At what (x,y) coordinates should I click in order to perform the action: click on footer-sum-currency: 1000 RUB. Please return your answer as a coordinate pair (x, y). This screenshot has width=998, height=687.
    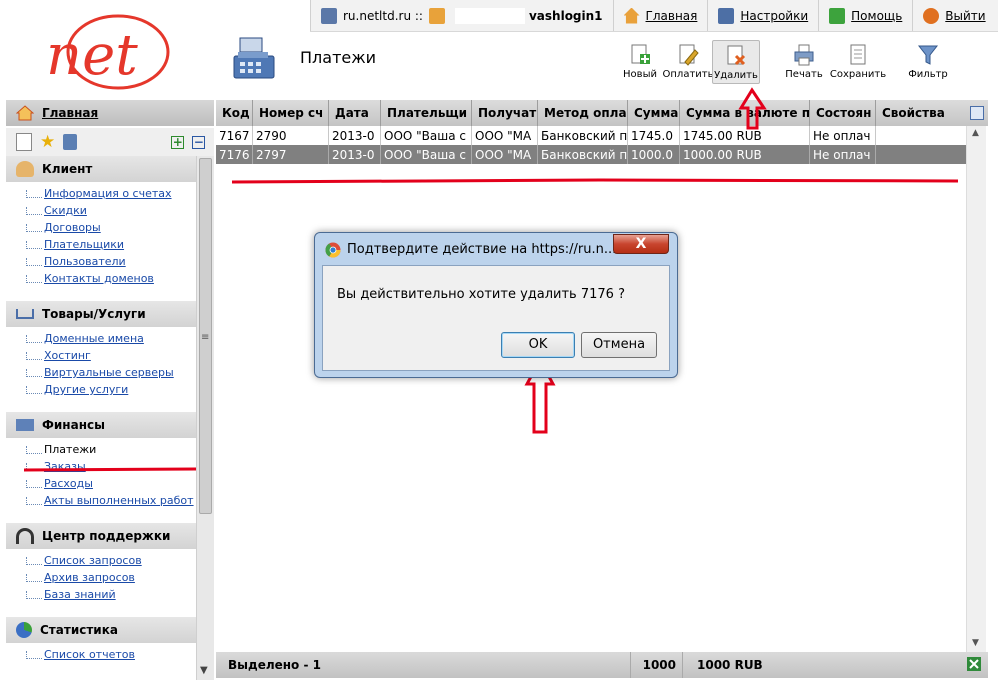
    Looking at the image, I should click on (742, 665).